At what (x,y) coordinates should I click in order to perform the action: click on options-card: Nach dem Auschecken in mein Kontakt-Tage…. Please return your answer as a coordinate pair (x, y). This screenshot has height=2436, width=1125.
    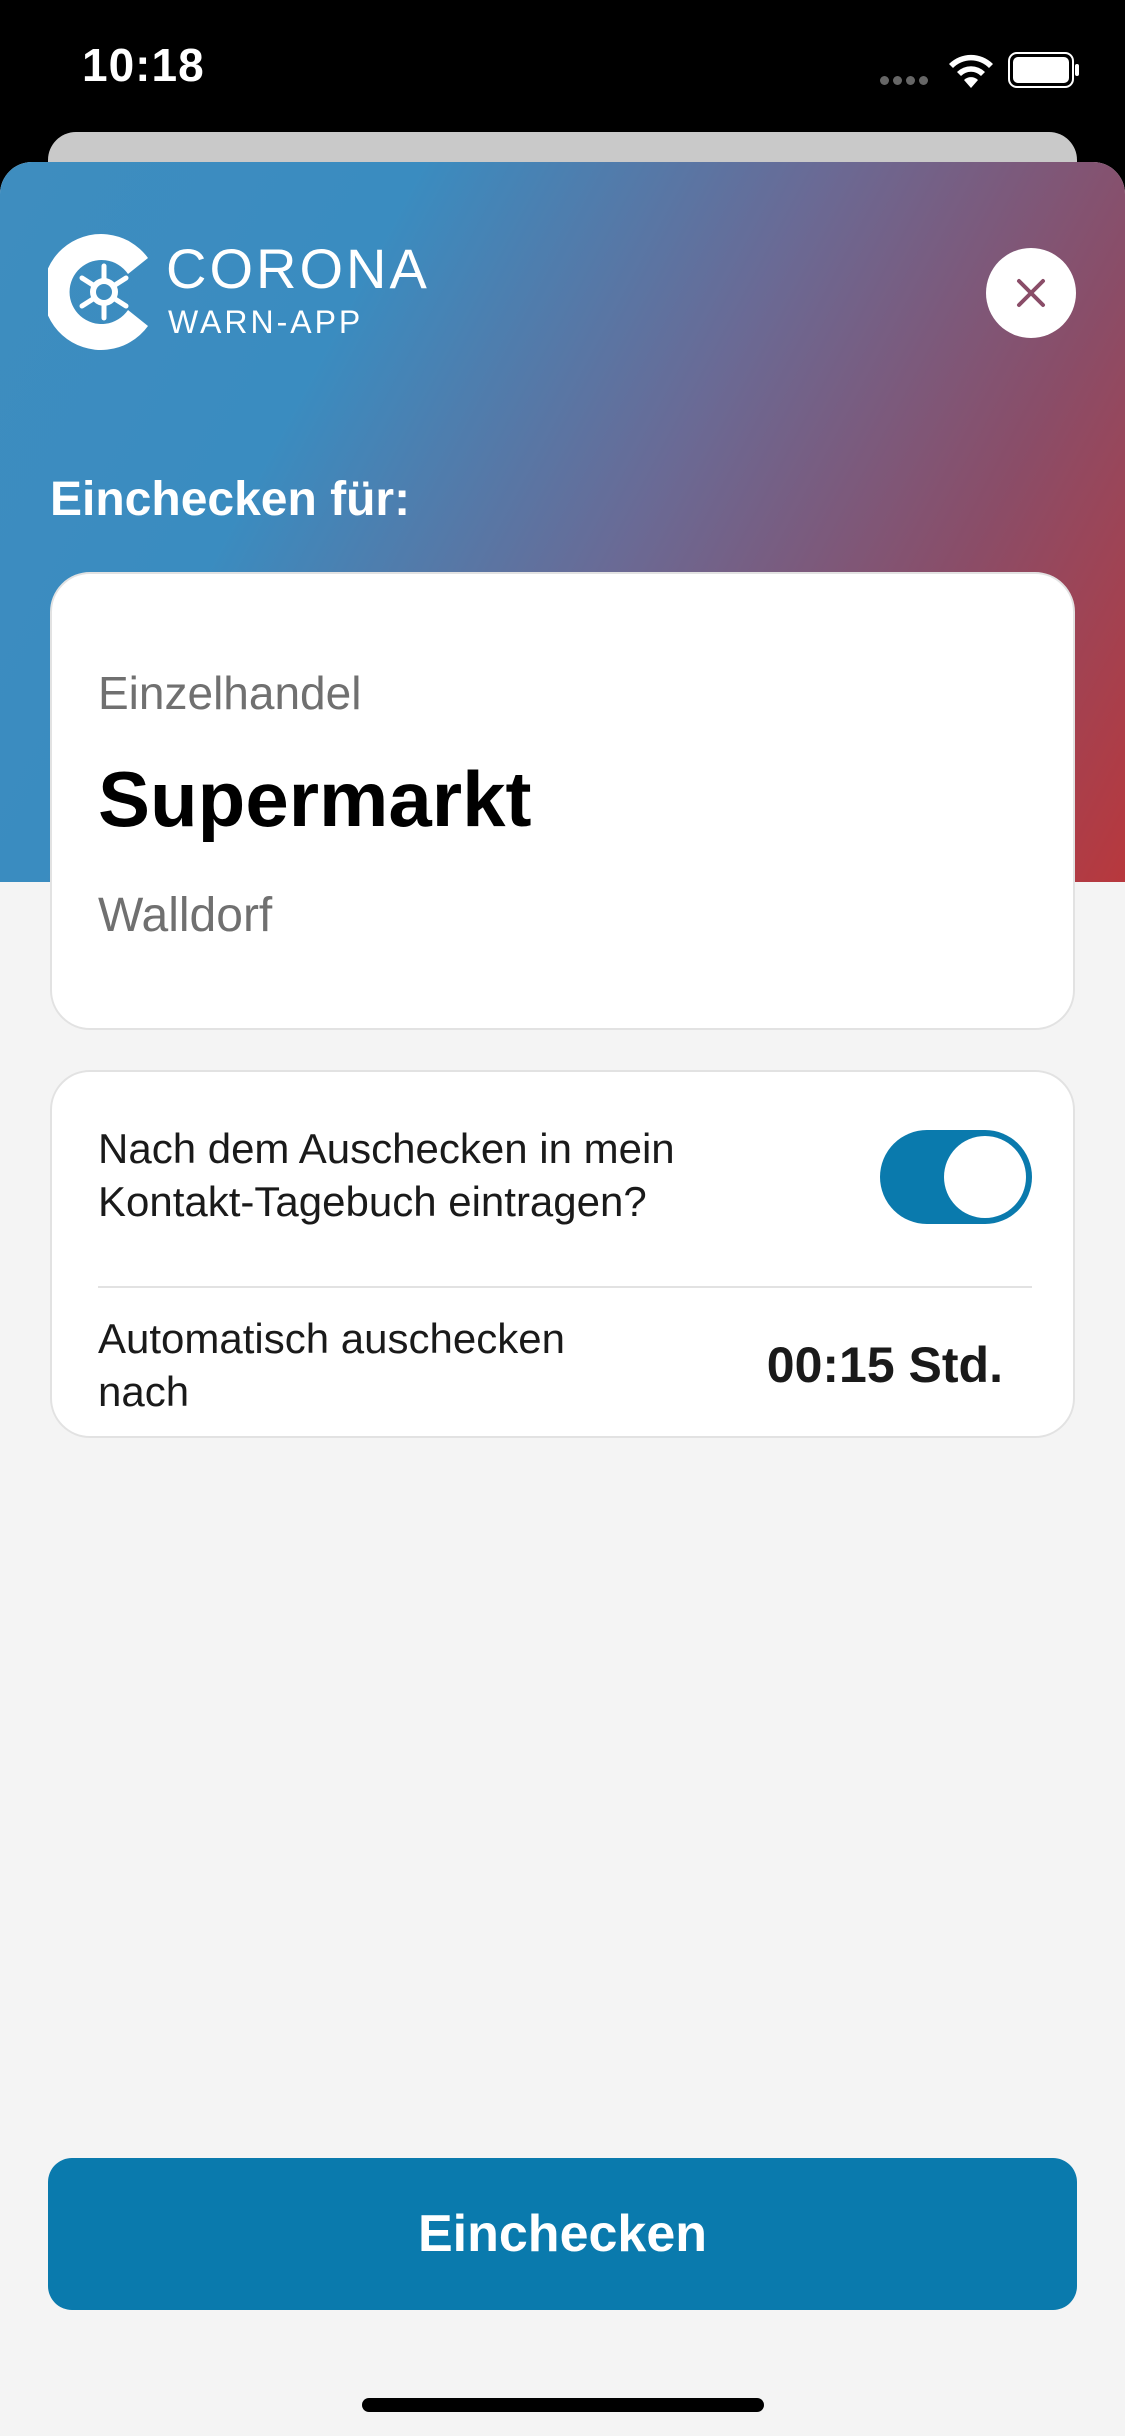
    Looking at the image, I should click on (562, 1254).